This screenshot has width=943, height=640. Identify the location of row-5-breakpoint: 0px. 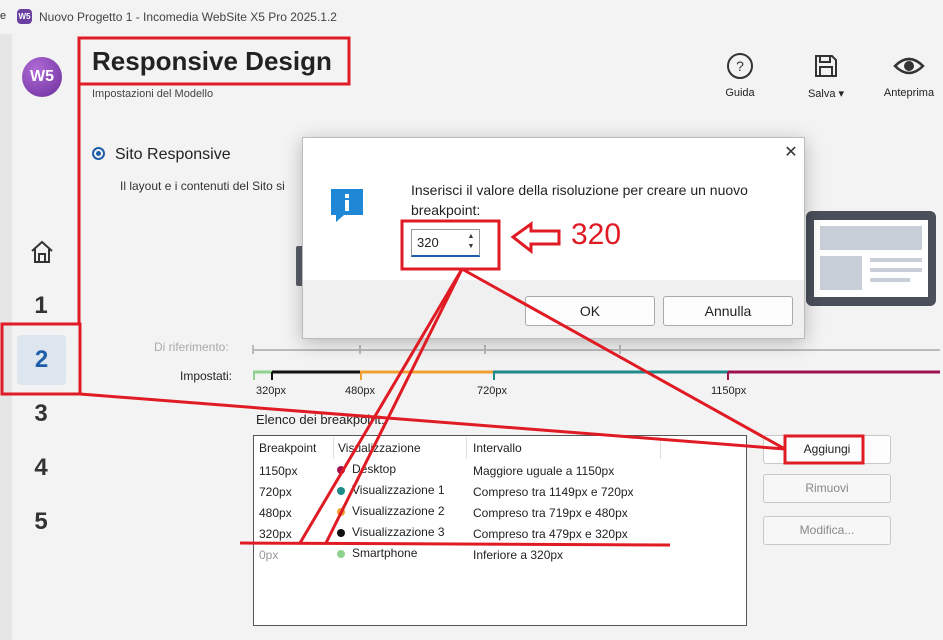
(268, 555).